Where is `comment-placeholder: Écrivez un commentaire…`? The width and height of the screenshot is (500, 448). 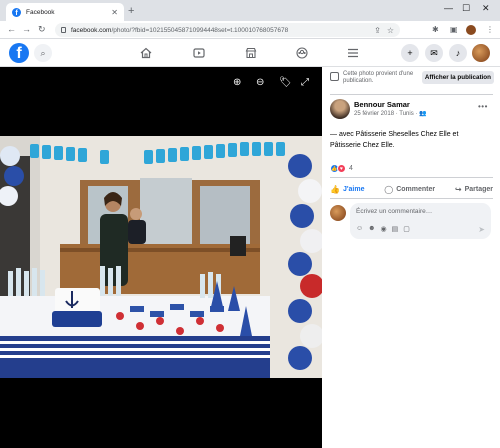
comment-placeholder: Écrivez un commentaire… is located at coordinates (394, 211).